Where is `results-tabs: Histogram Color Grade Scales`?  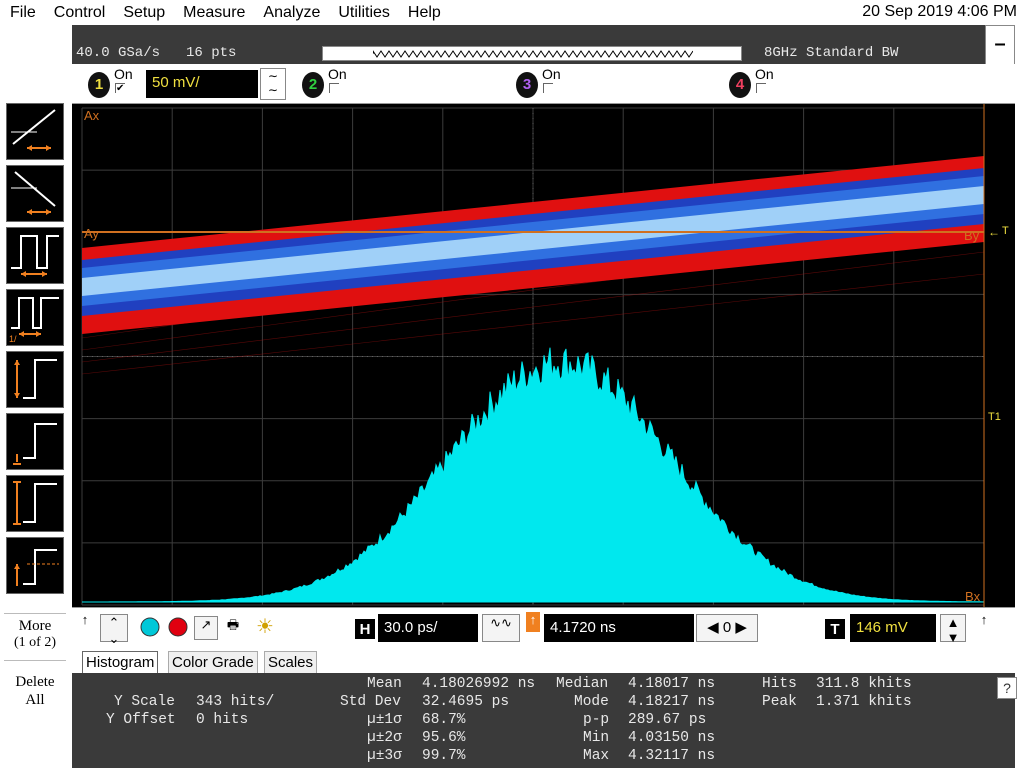 results-tabs: Histogram Color Grade Scales is located at coordinates (543, 661).